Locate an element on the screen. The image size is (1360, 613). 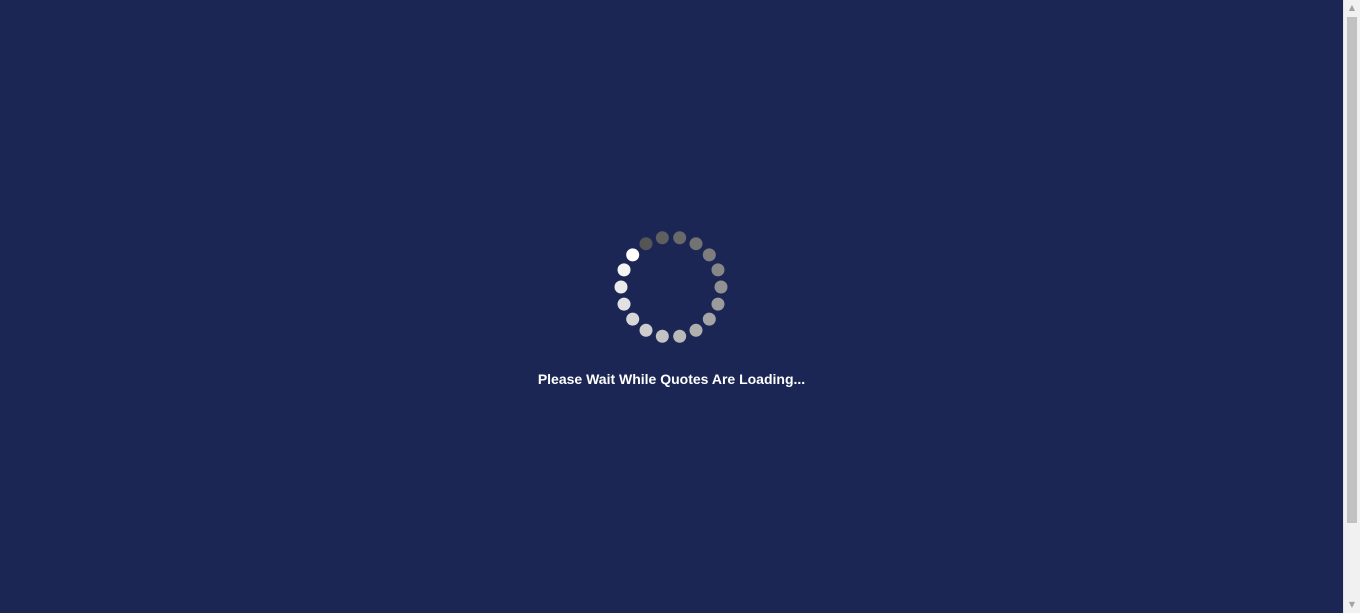
scrollbar-thumb is located at coordinates (1352, 270).